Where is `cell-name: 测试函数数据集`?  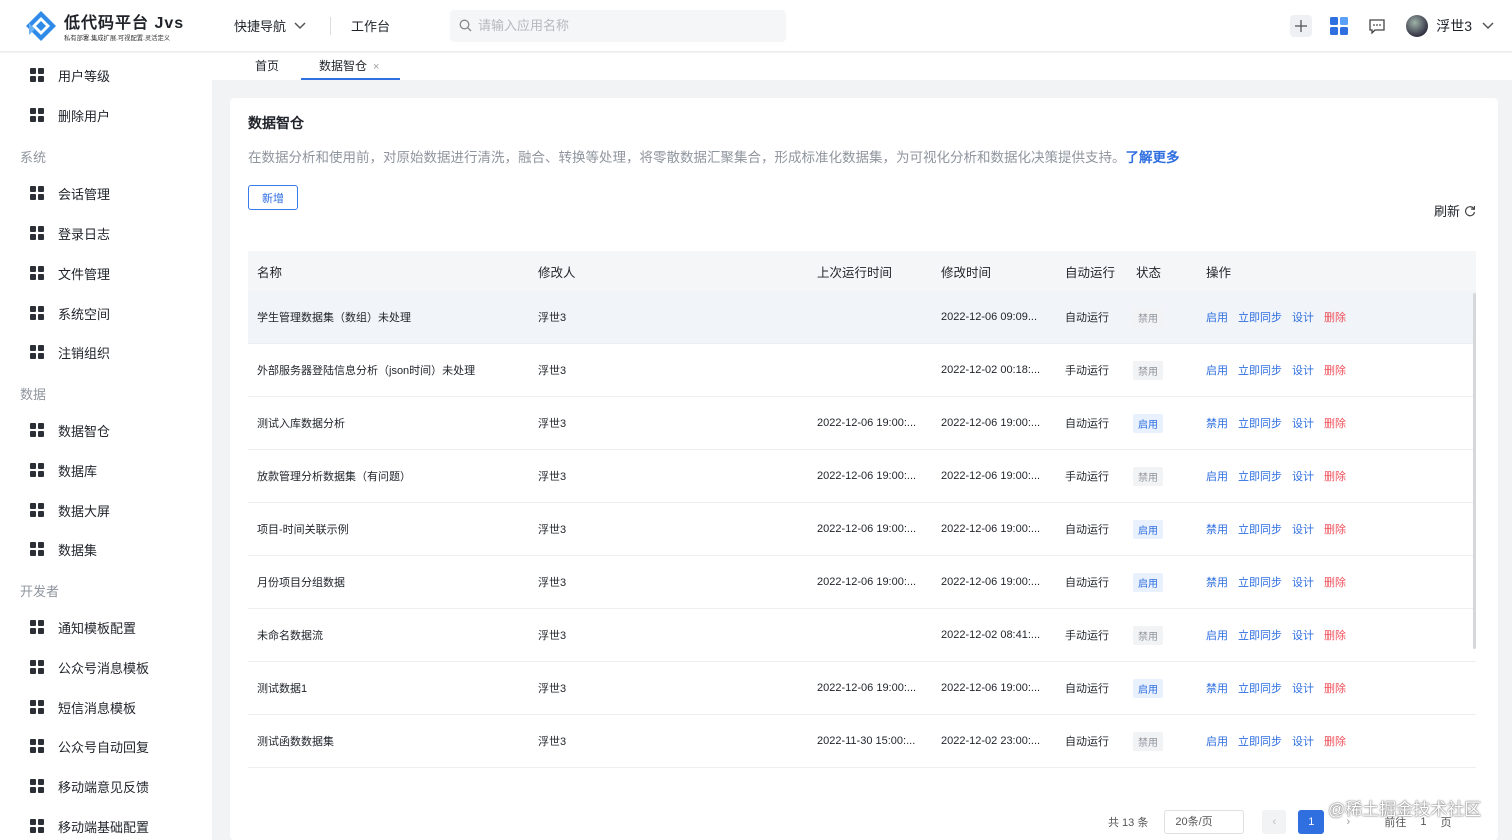 cell-name: 测试函数数据集 is located at coordinates (295, 742).